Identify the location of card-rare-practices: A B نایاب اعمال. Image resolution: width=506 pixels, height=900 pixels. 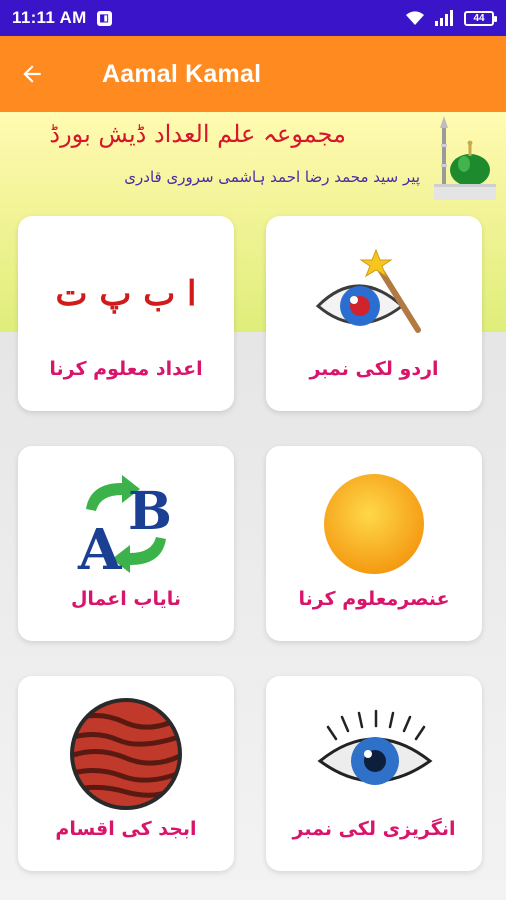
(126, 543).